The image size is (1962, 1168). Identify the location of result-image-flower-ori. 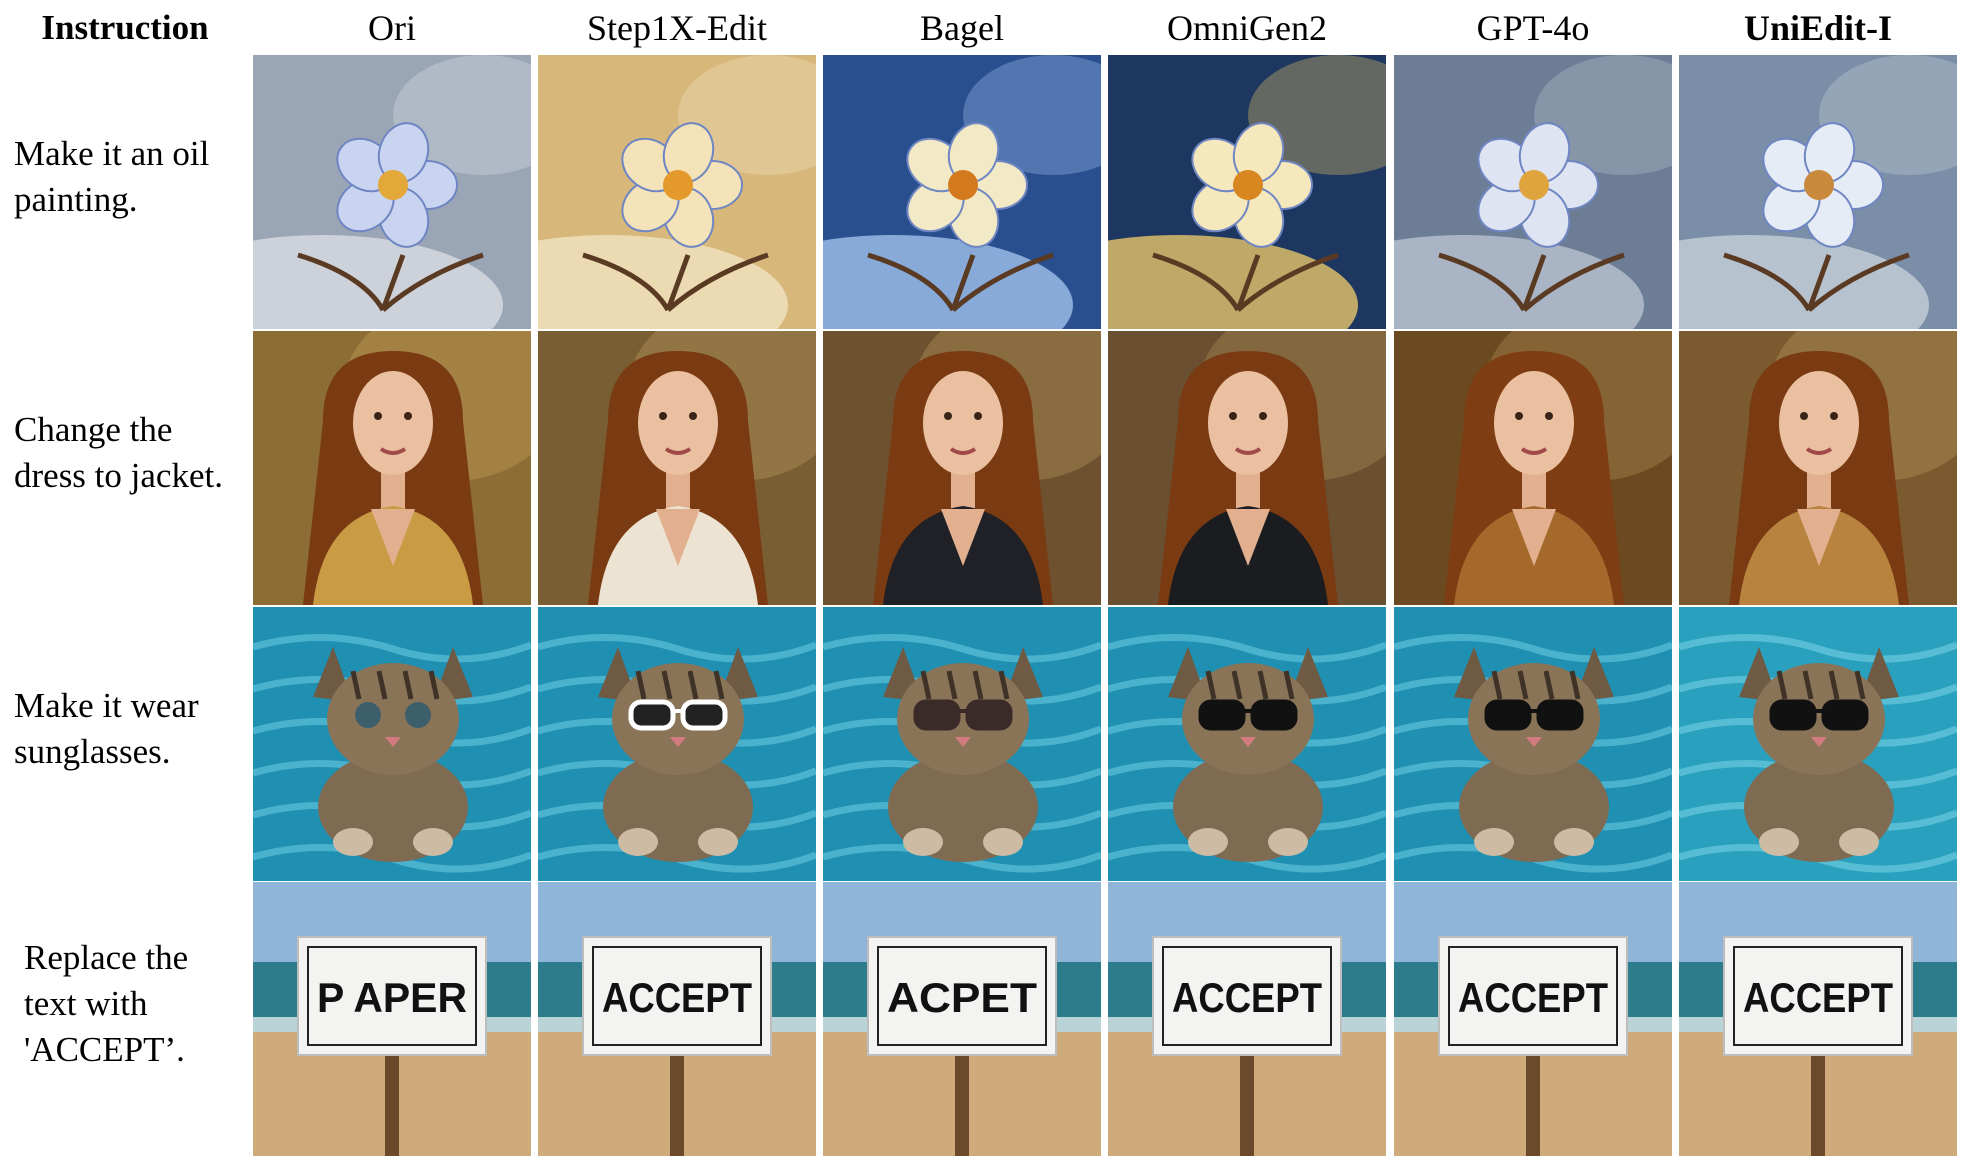
(392, 192).